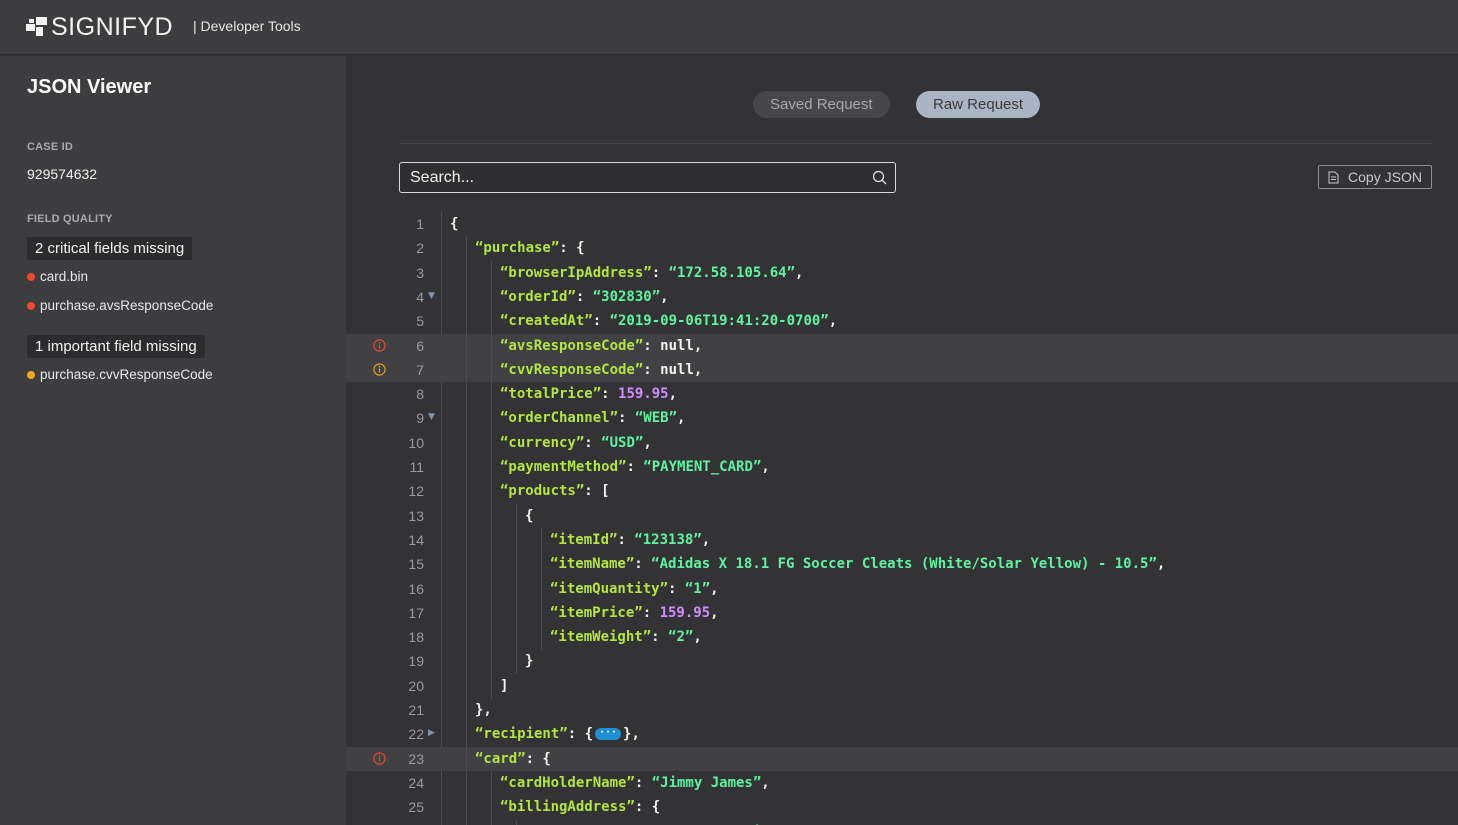  What do you see at coordinates (902, 540) in the screenshot?
I see `code-line: 14 “itemId”: “123138”,` at bounding box center [902, 540].